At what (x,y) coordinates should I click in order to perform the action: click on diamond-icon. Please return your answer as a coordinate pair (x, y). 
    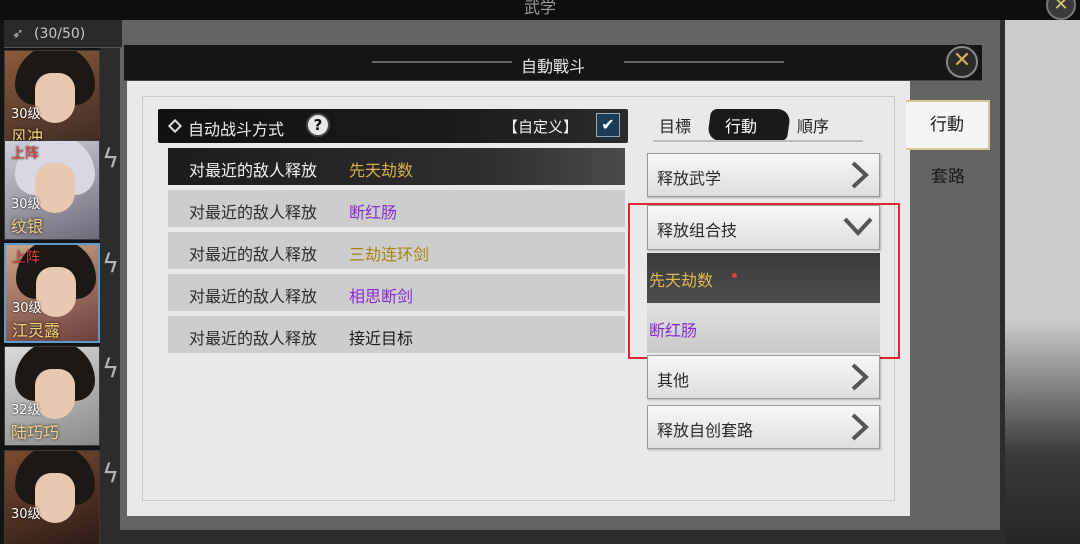
    Looking at the image, I should click on (175, 126).